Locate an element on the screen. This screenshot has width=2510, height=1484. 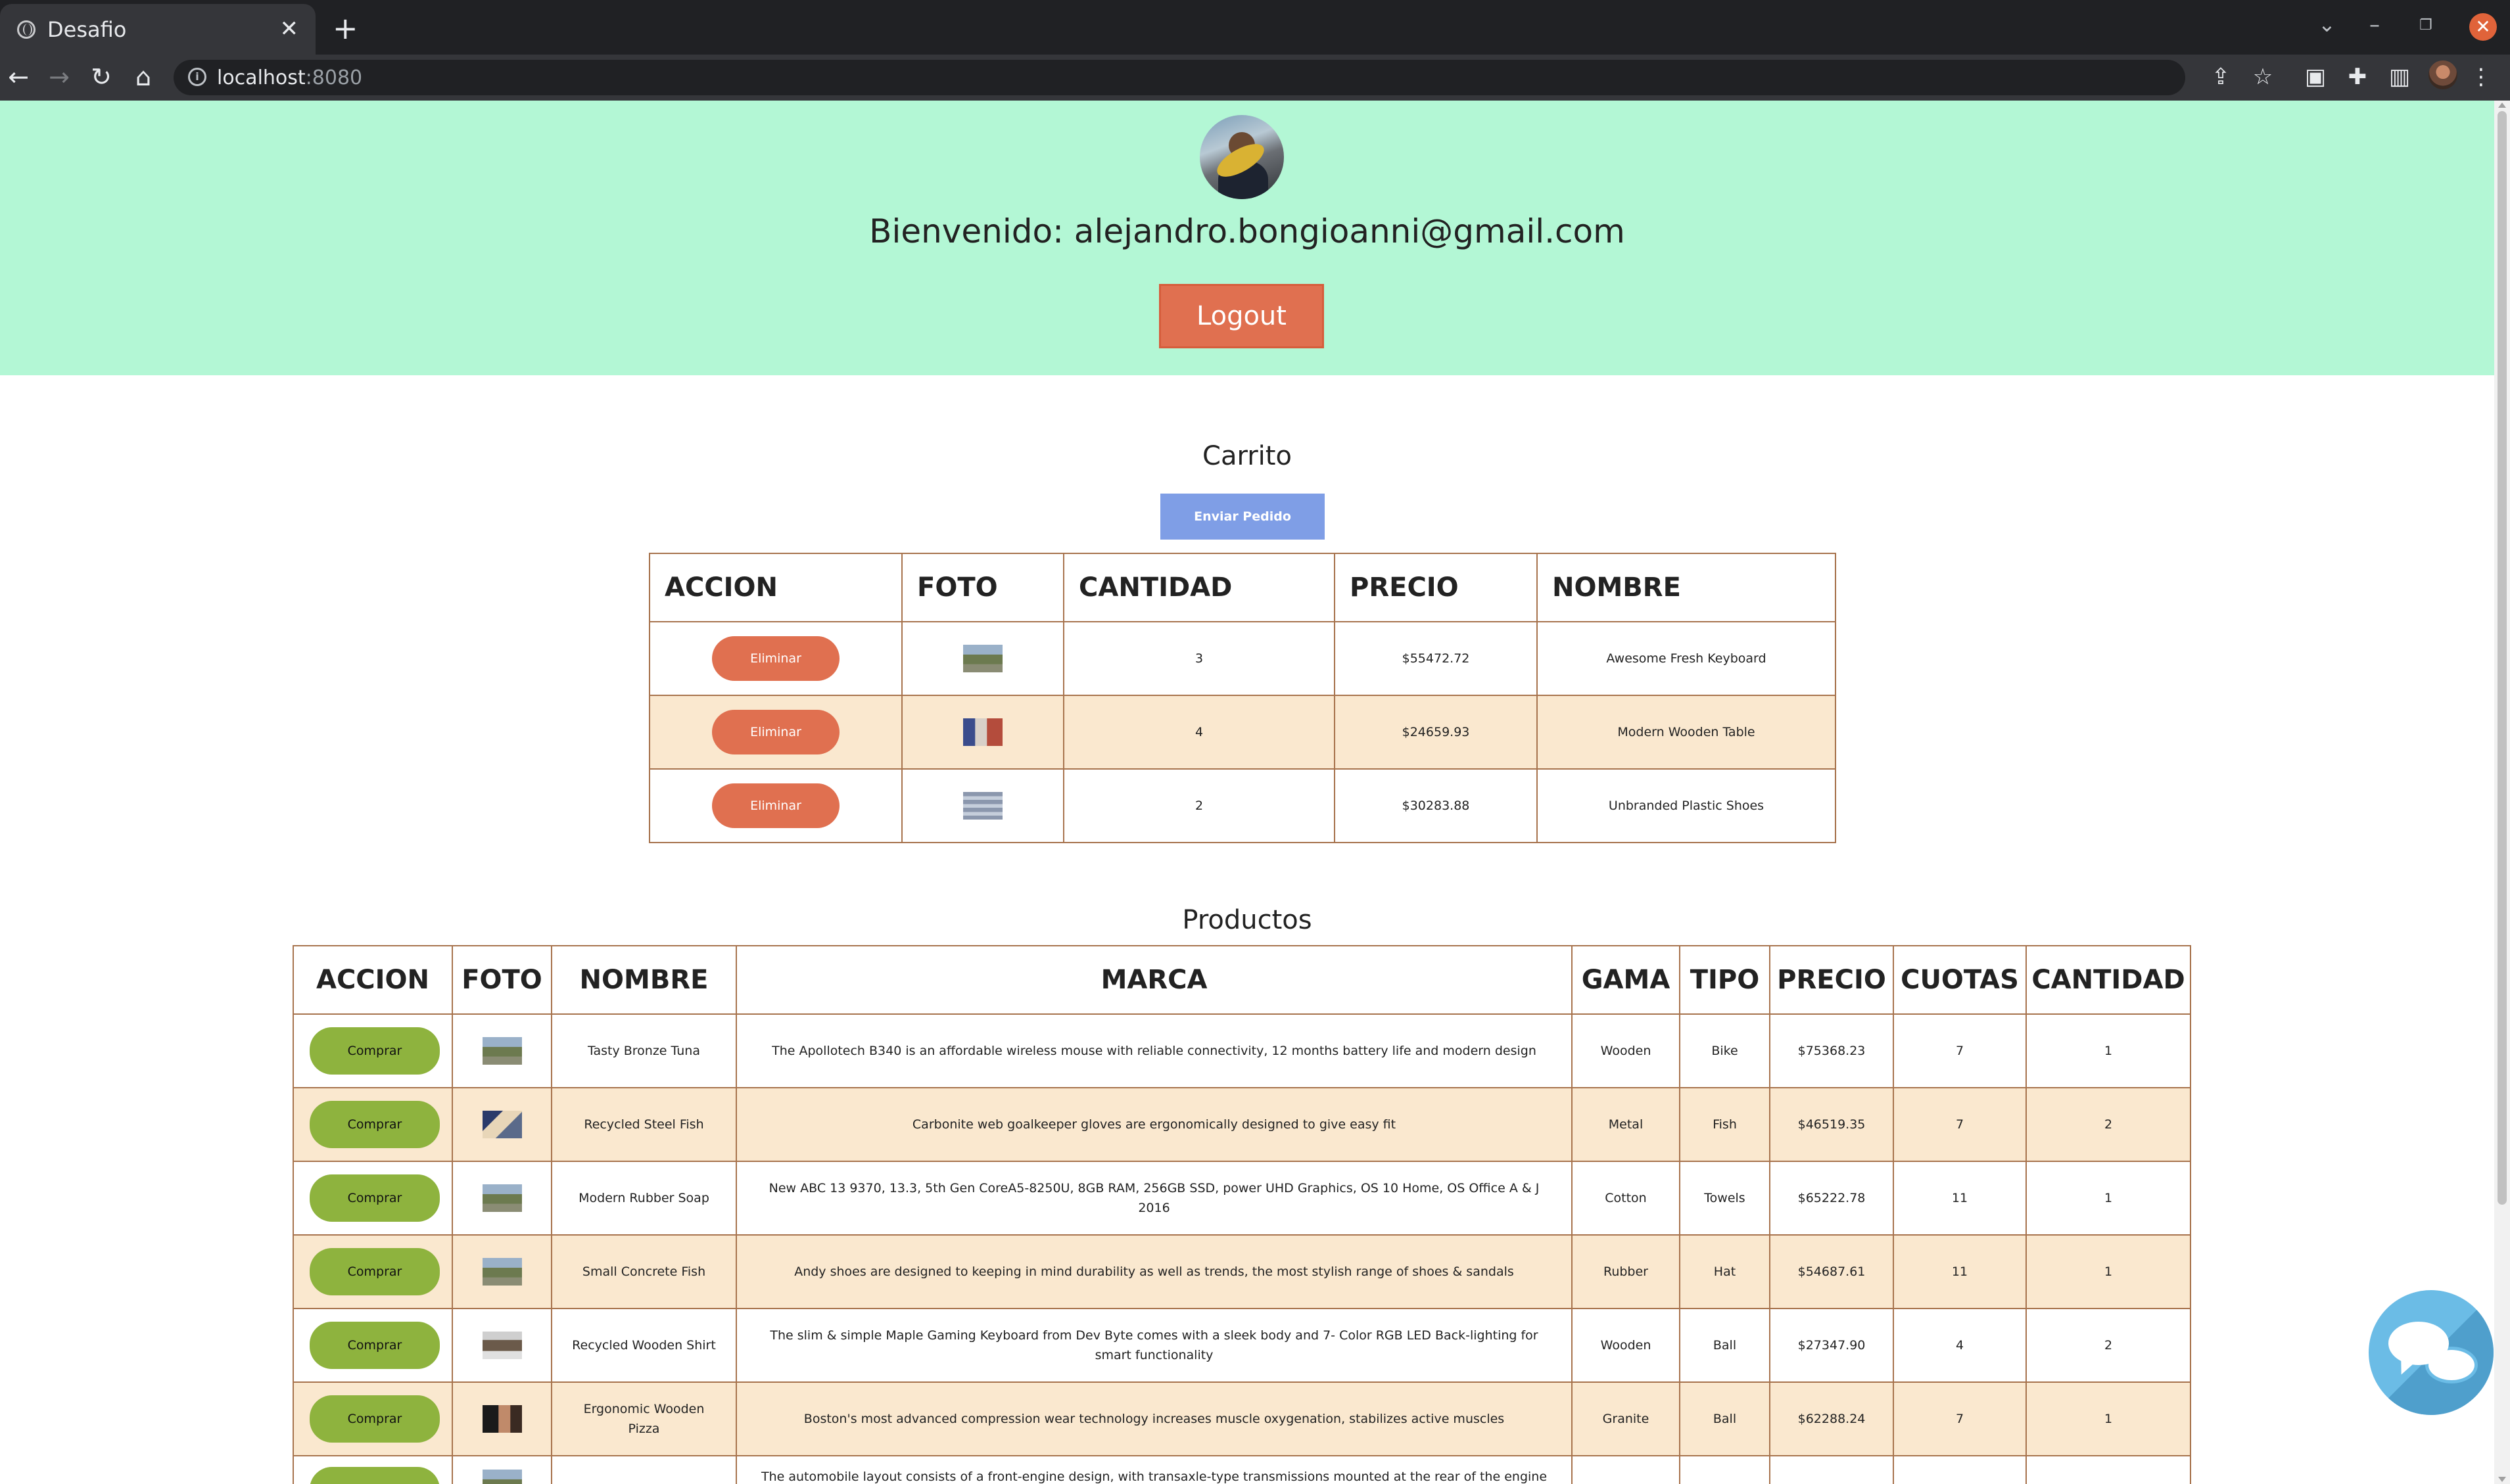
new-tab-button: + is located at coordinates (346, 29).